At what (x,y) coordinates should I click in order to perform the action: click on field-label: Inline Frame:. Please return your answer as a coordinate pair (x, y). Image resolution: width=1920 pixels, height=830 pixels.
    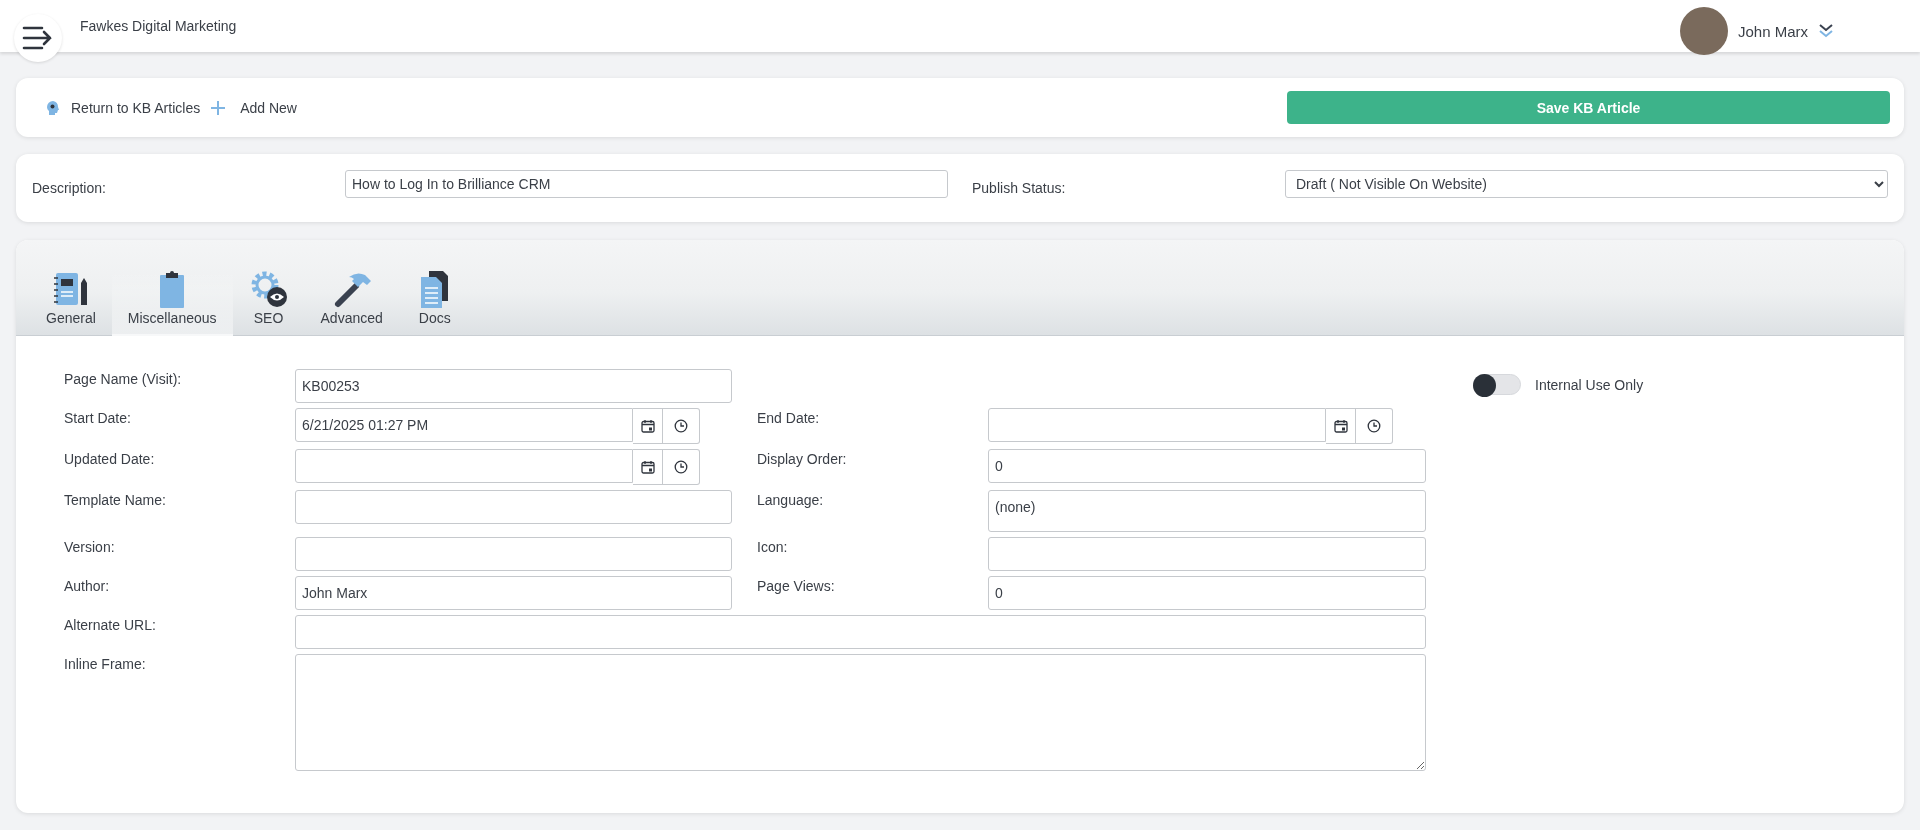
    Looking at the image, I should click on (105, 663).